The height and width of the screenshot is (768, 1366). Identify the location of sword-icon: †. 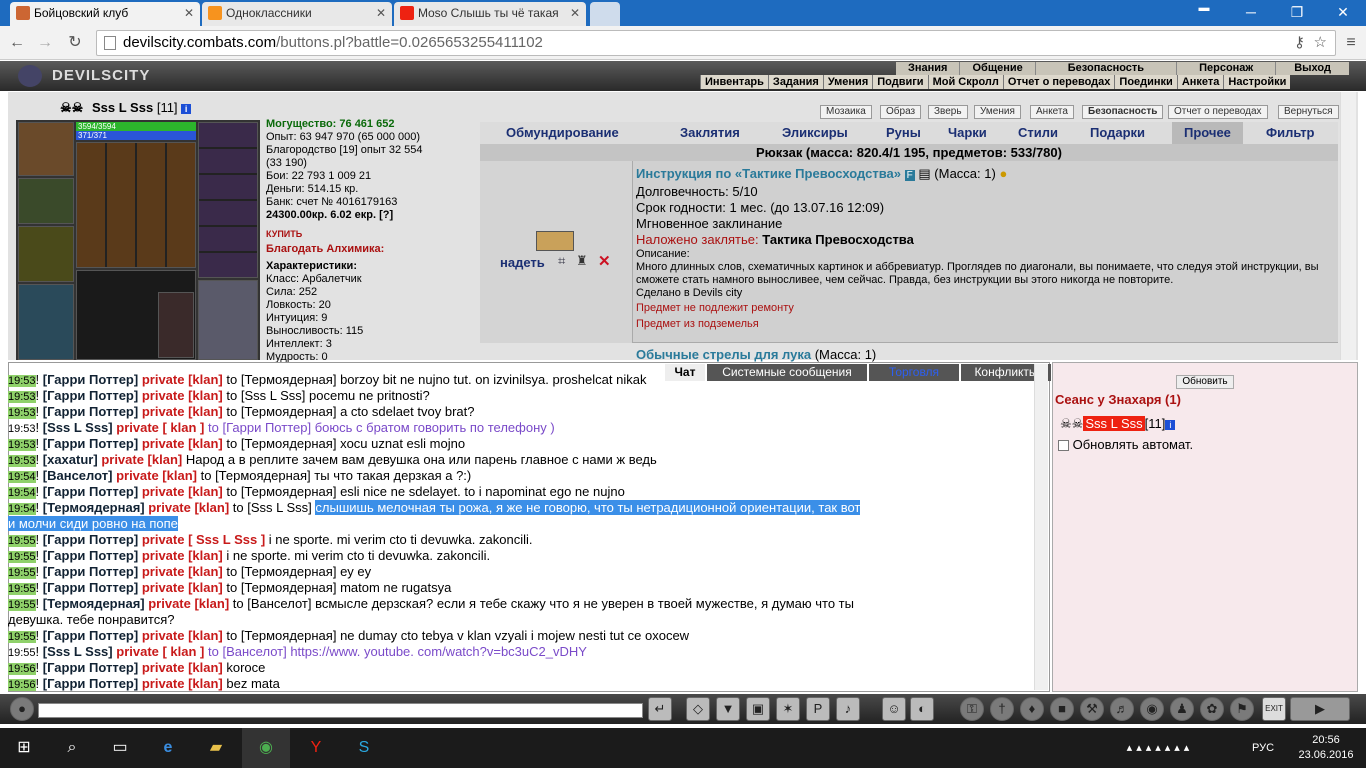
(1002, 709).